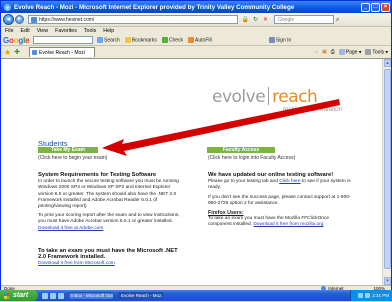 This screenshot has width=392, height=302. I want to click on menu-help: Help, so click(108, 31).